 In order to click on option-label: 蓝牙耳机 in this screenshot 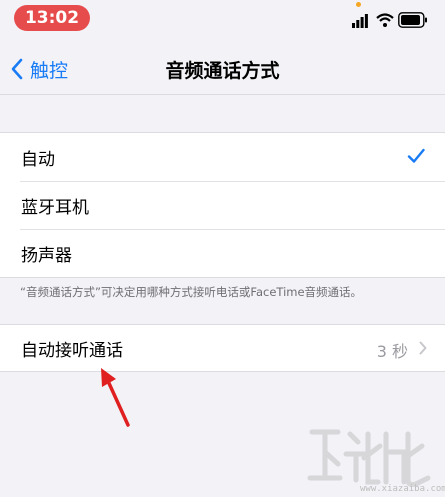, I will do `click(55, 207)`.